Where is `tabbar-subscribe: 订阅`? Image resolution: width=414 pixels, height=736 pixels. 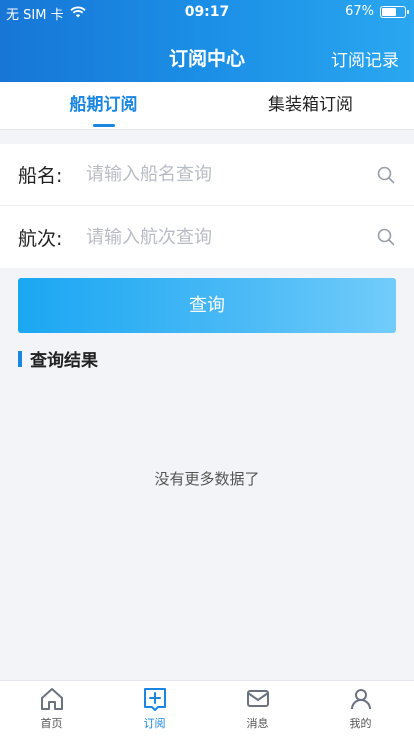 tabbar-subscribe: 订阅 is located at coordinates (154, 708).